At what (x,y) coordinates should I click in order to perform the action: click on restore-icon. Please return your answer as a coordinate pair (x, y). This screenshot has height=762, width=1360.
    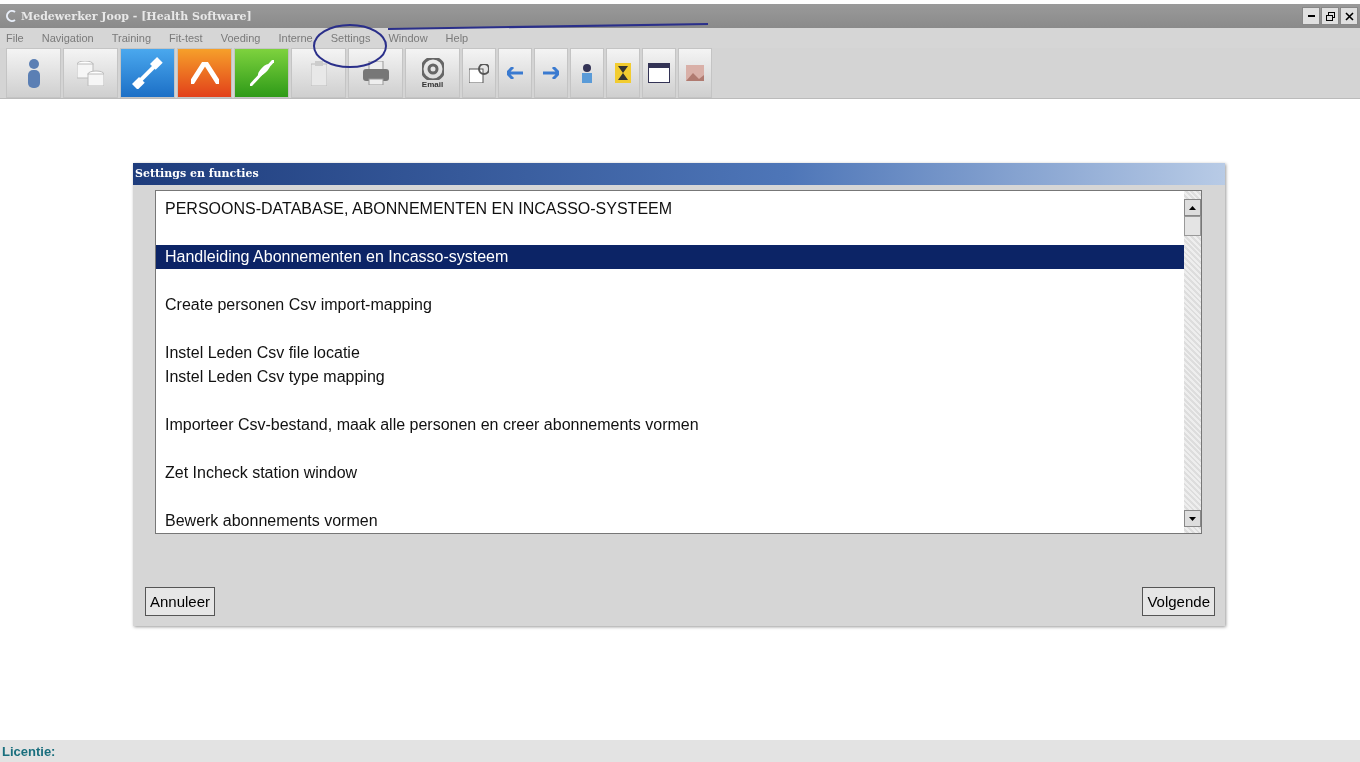
    Looking at the image, I should click on (1330, 16).